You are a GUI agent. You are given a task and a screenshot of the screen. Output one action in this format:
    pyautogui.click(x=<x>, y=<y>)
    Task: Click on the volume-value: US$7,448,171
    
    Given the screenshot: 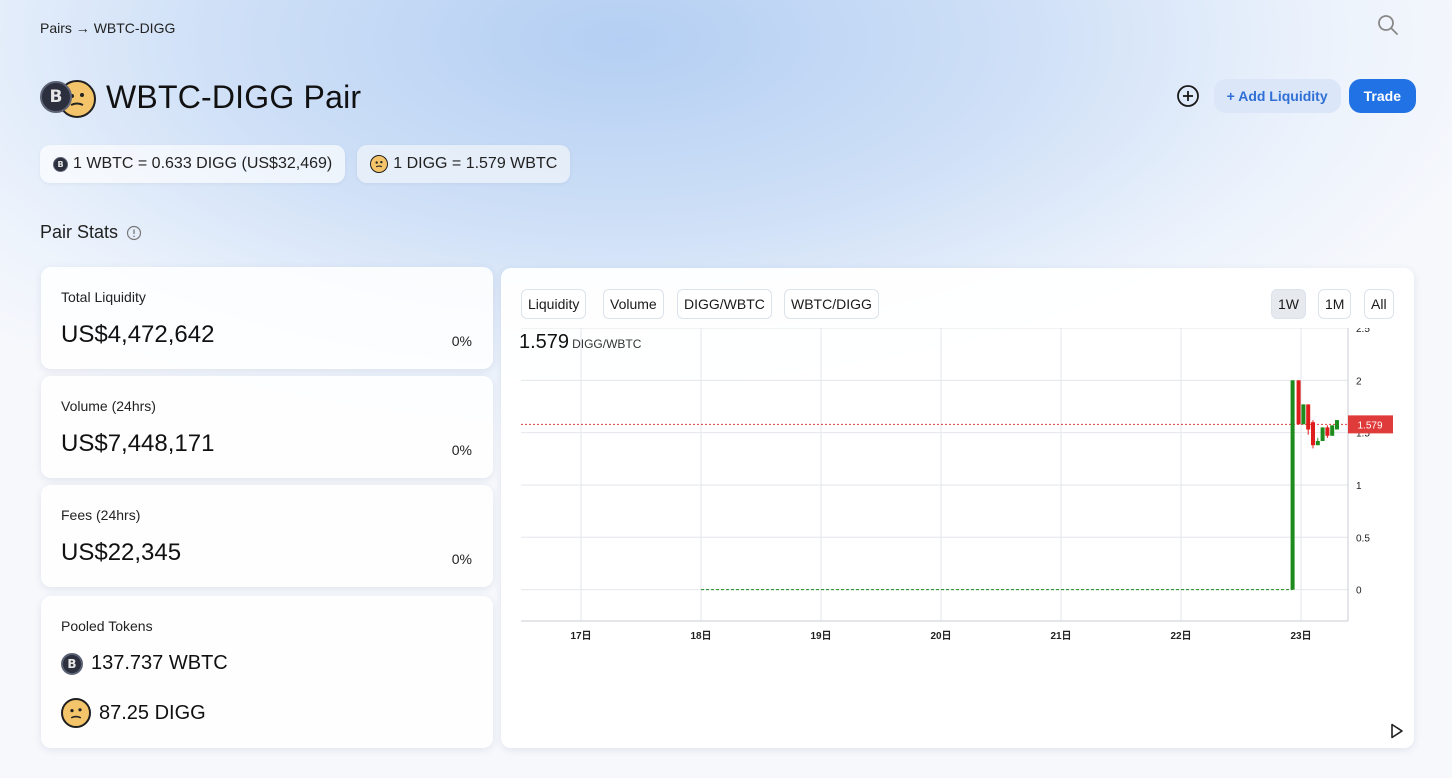 What is the action you would take?
    pyautogui.click(x=138, y=443)
    